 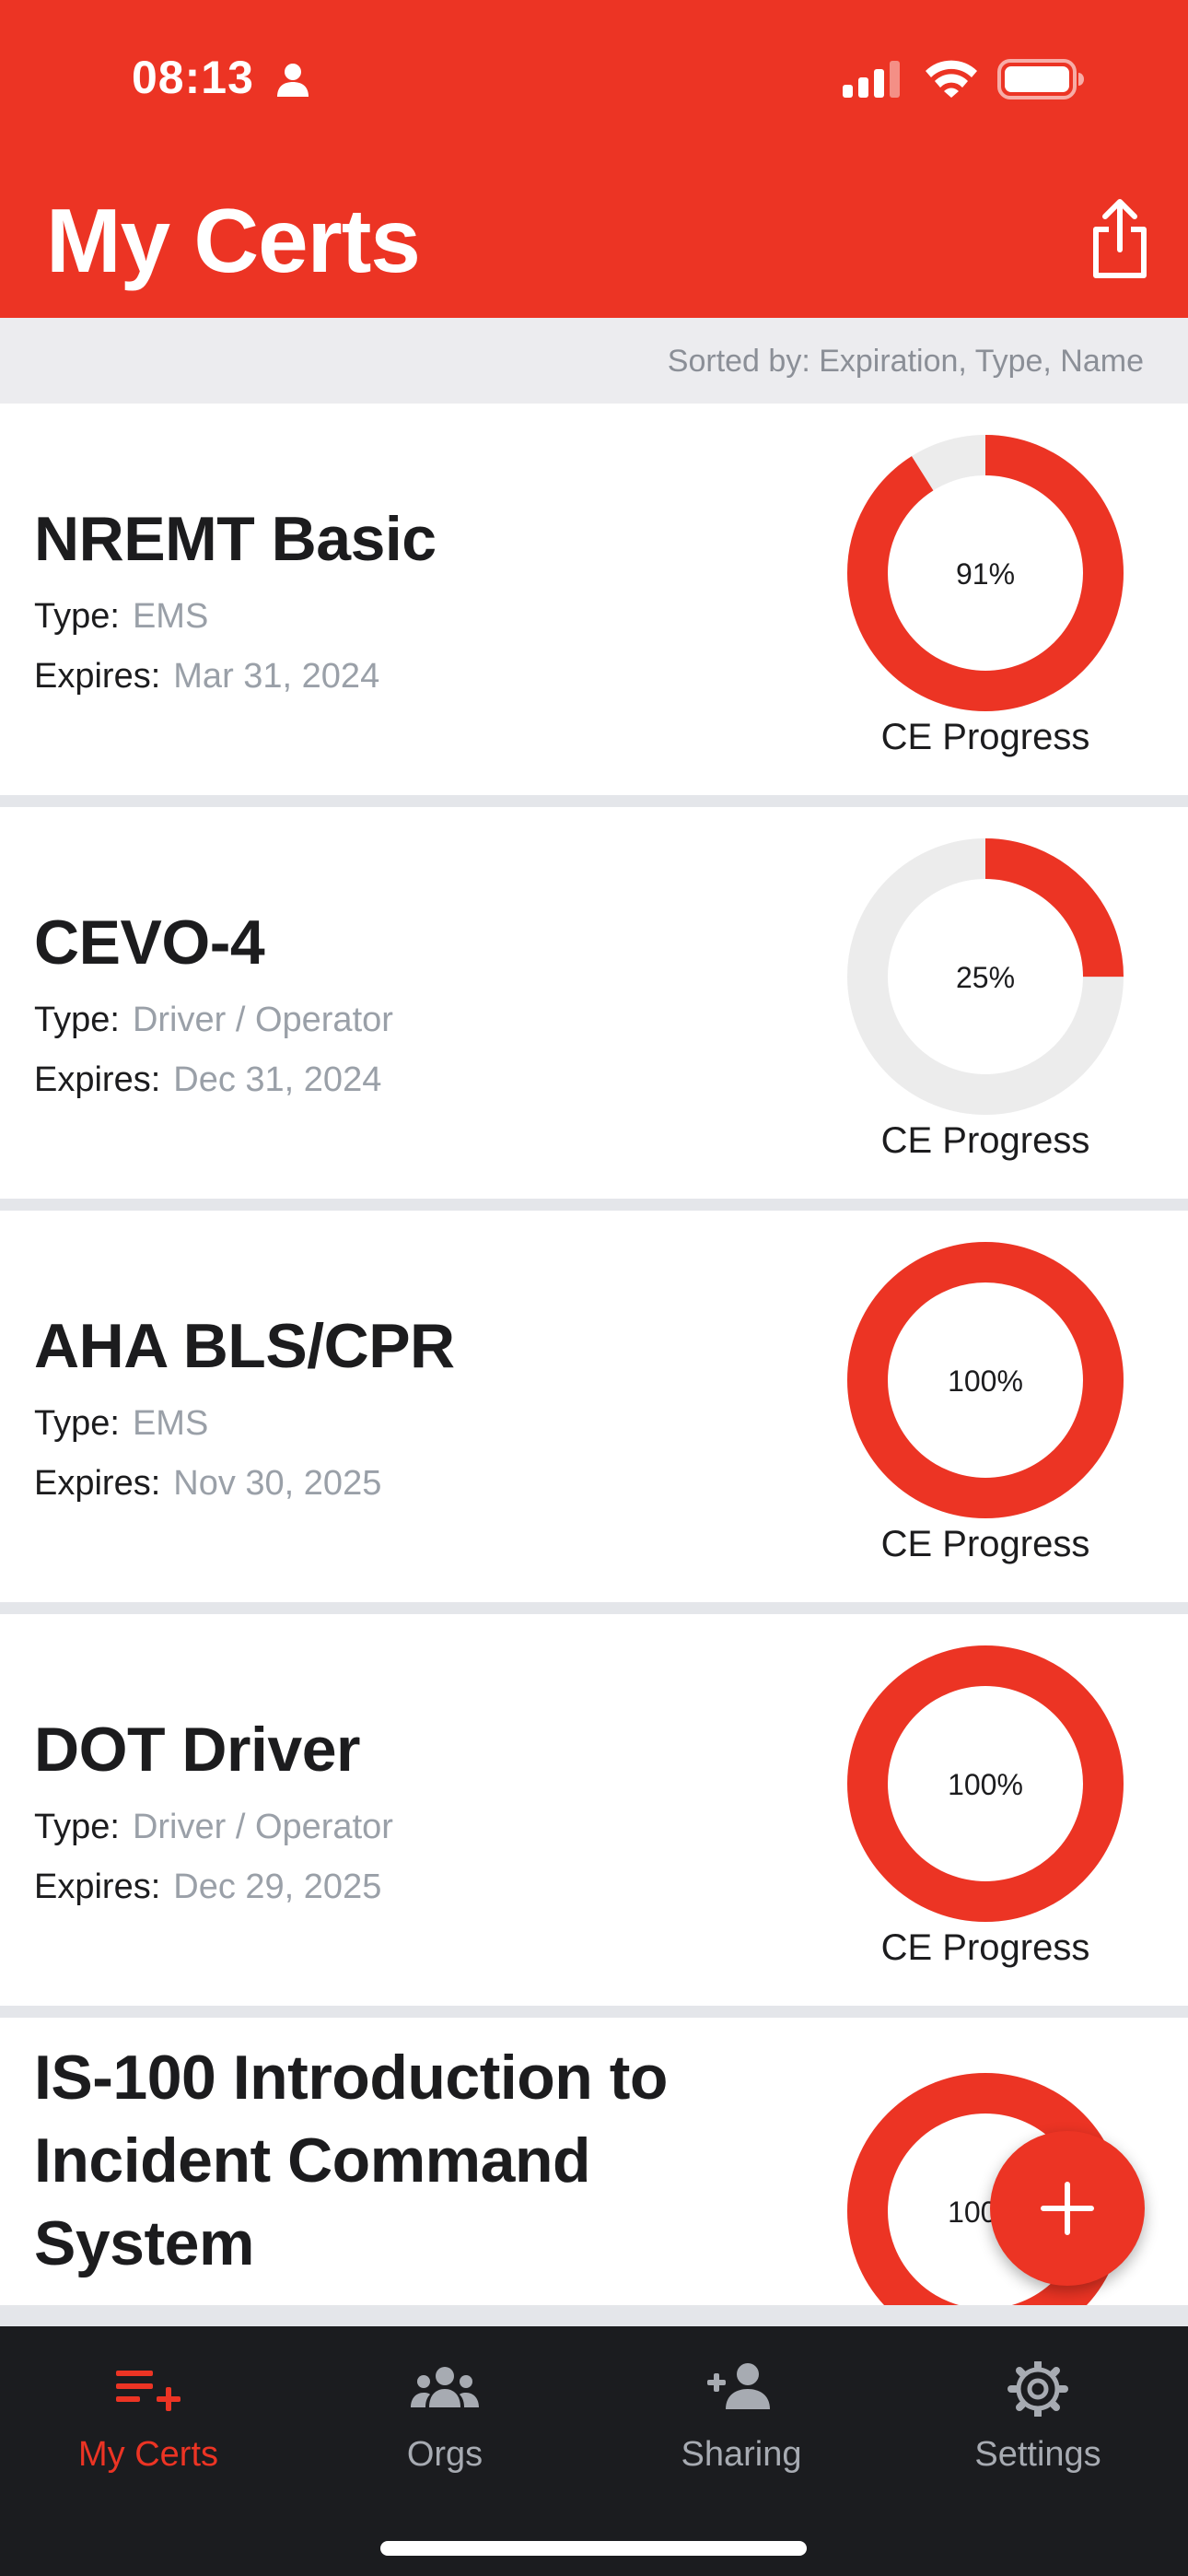 I want to click on wifi-icon, so click(x=951, y=79).